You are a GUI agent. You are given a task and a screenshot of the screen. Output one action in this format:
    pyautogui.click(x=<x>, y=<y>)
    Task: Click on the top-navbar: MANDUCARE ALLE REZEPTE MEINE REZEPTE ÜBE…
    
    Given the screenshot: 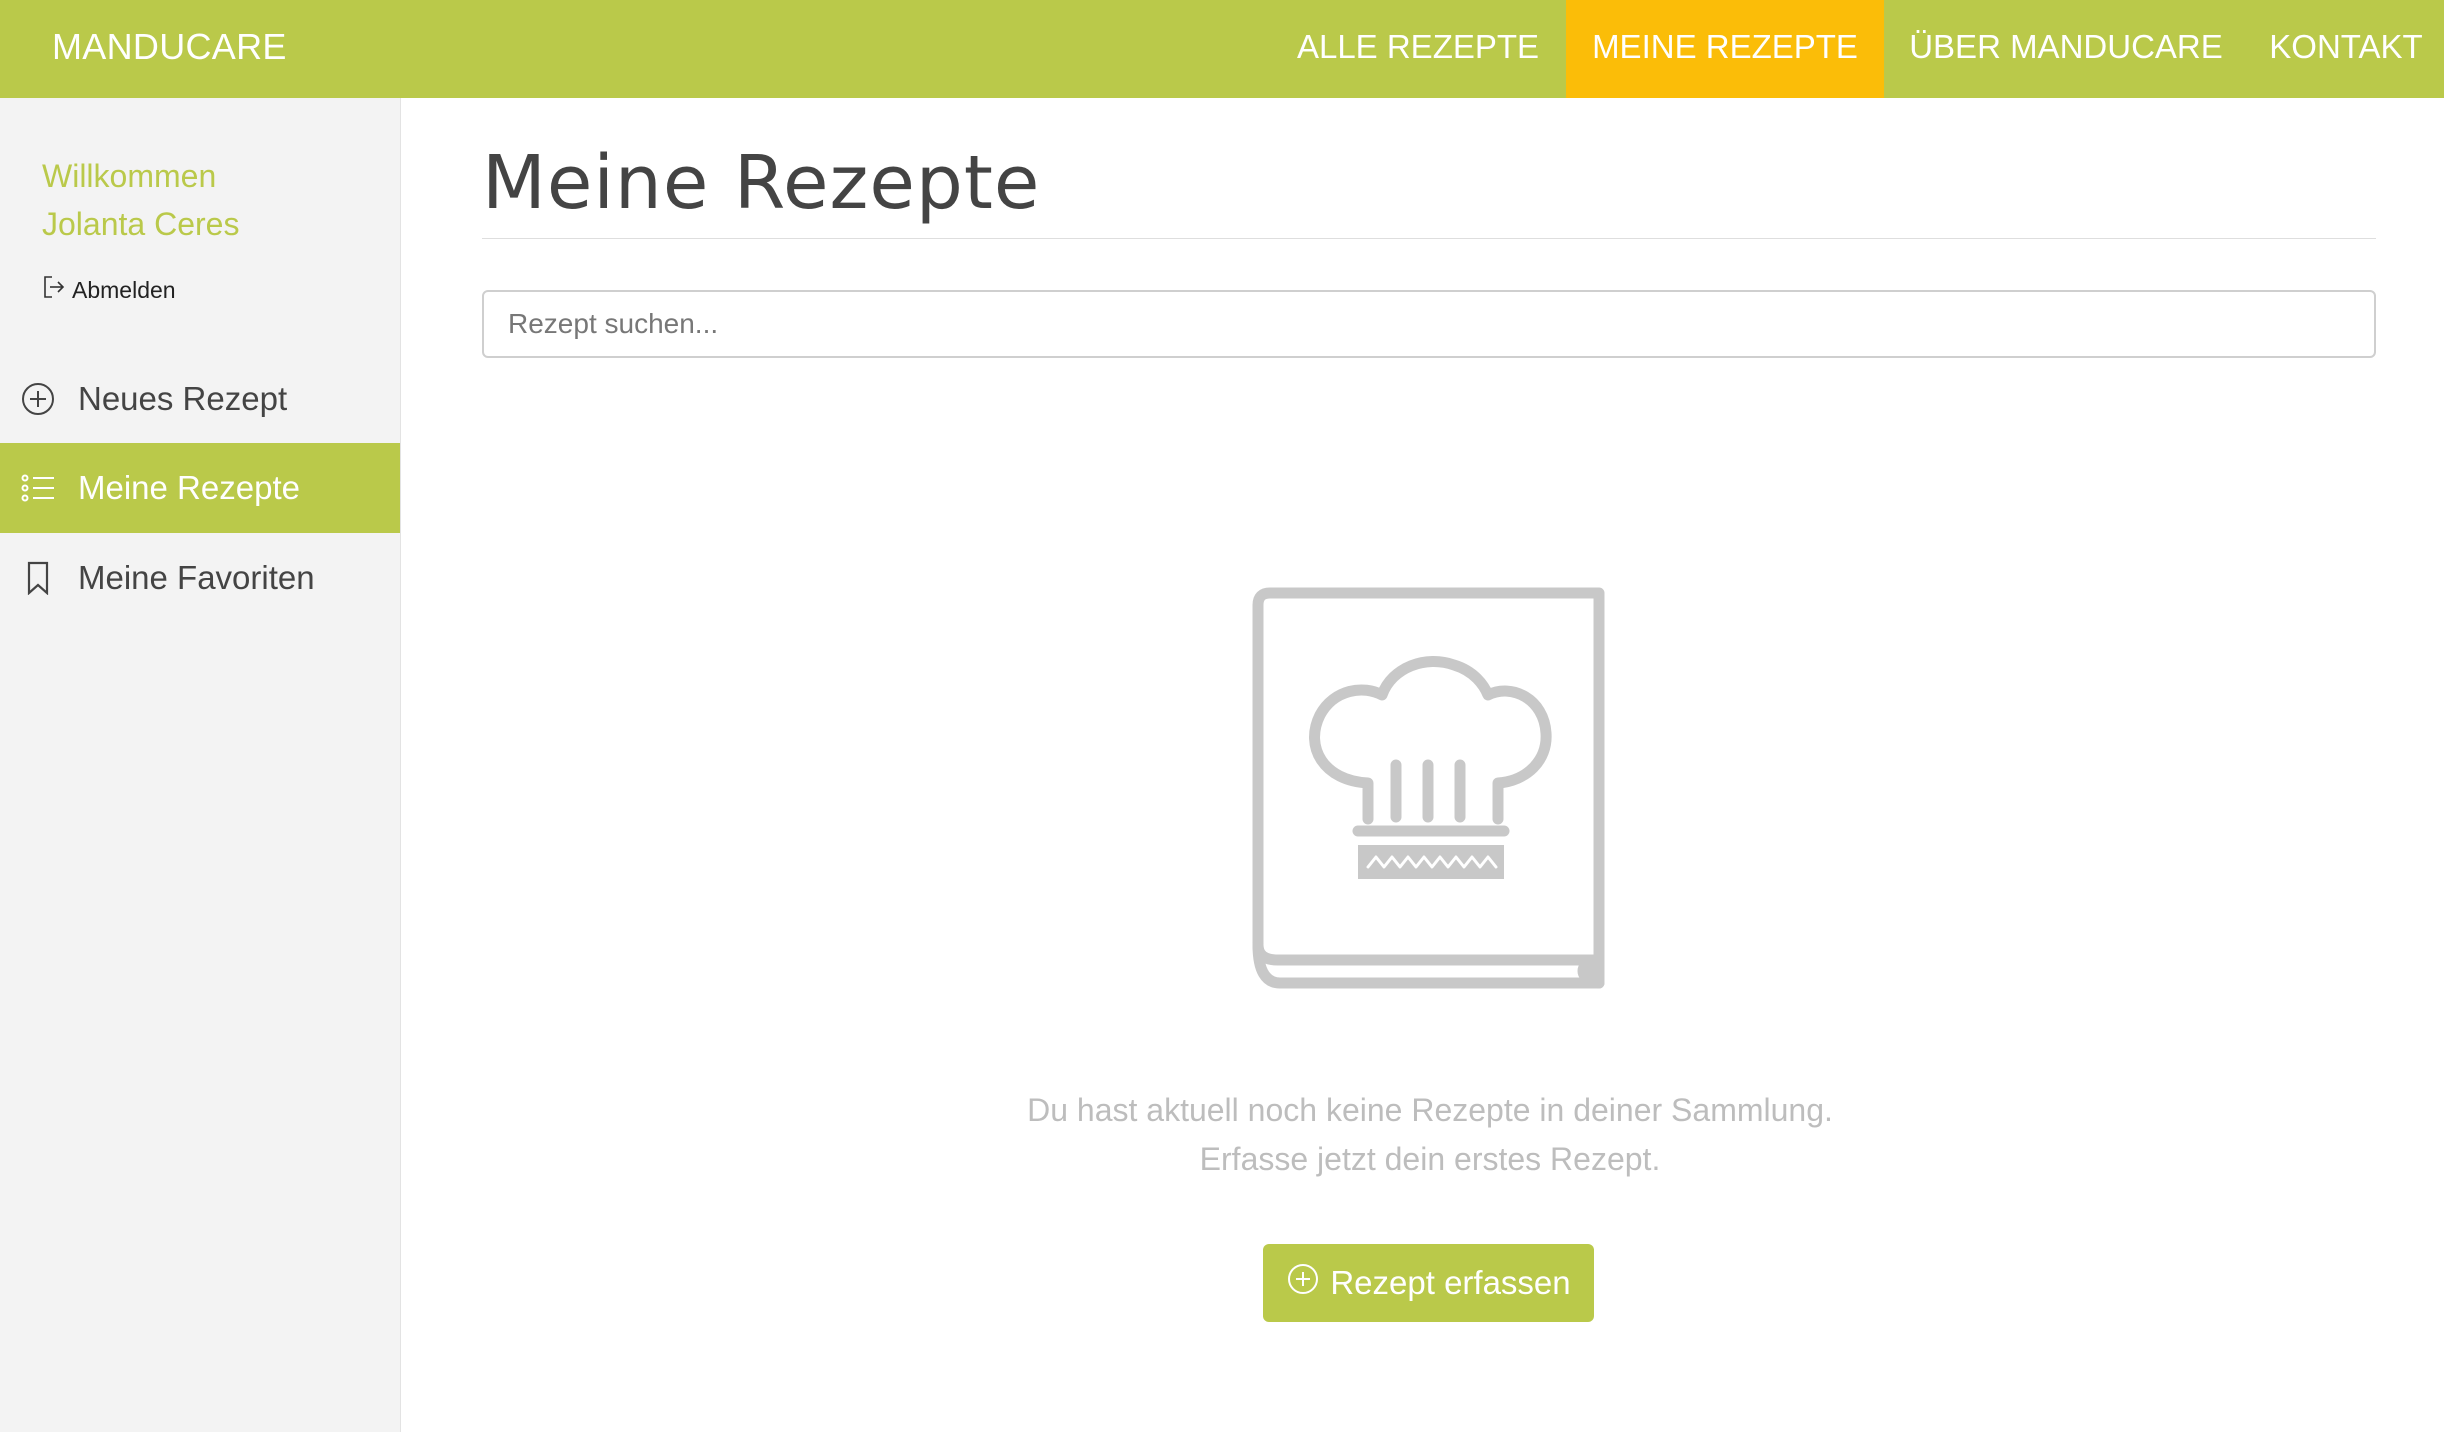 What is the action you would take?
    pyautogui.click(x=1222, y=49)
    